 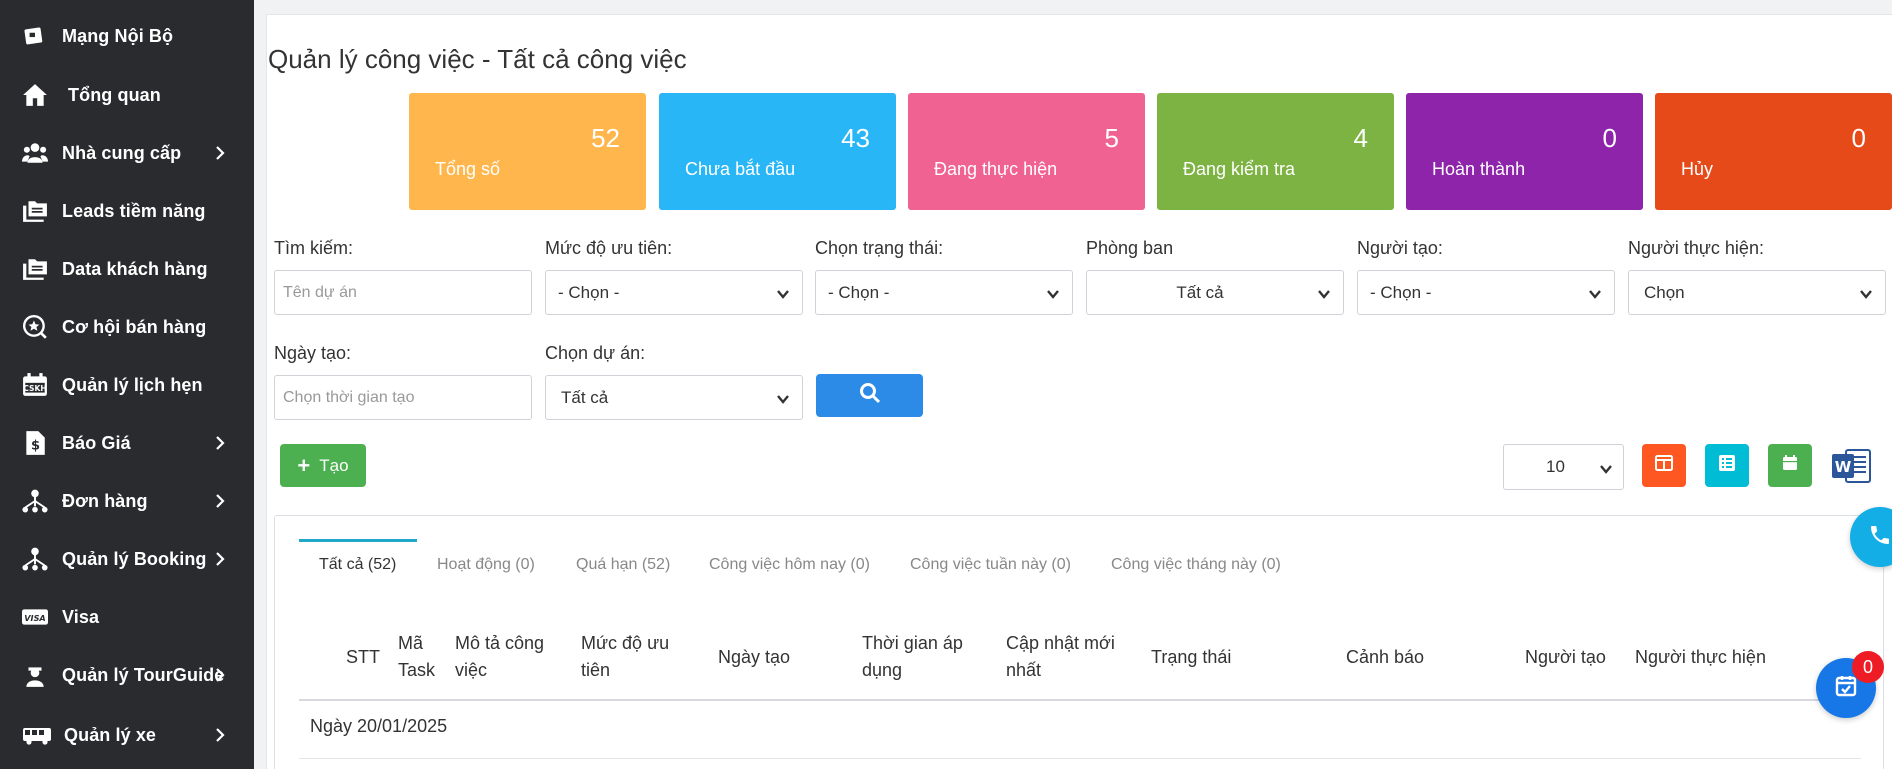 I want to click on tab-this-month: Công việc tháng này (0), so click(x=1196, y=565).